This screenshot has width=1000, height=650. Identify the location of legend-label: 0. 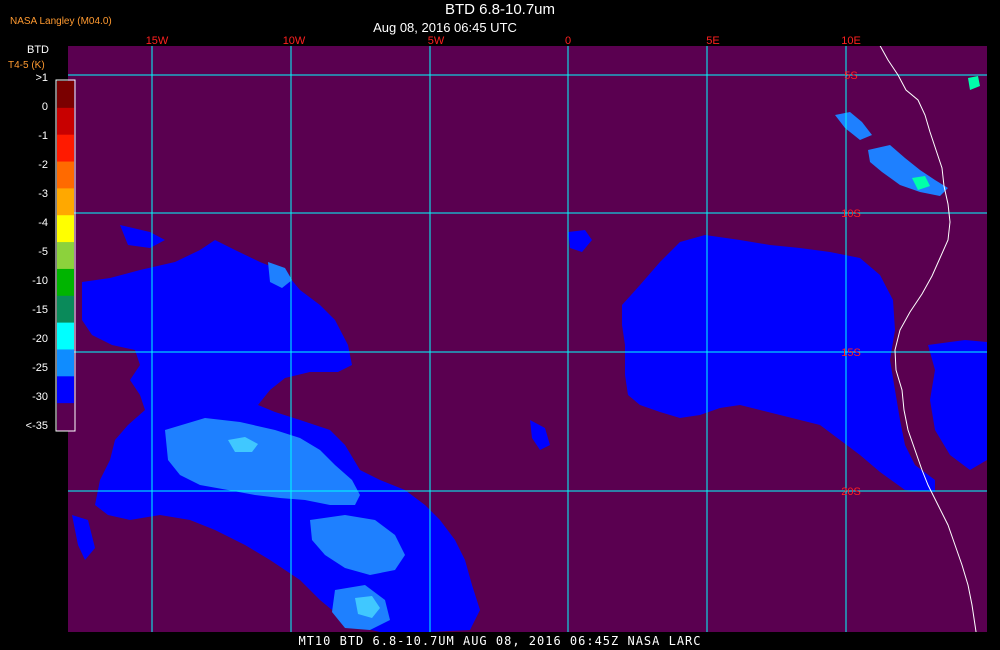
(44, 107).